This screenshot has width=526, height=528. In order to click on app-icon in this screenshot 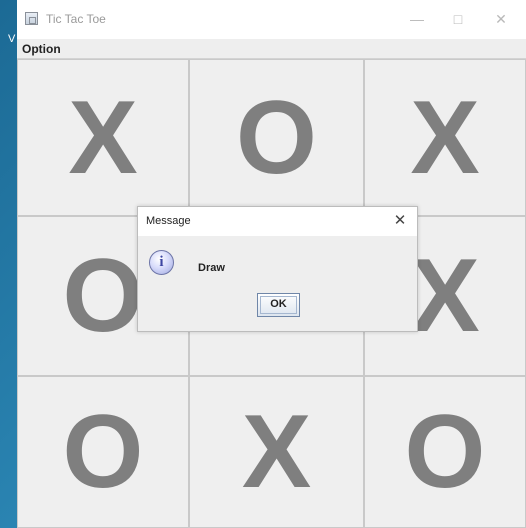, I will do `click(31, 18)`.